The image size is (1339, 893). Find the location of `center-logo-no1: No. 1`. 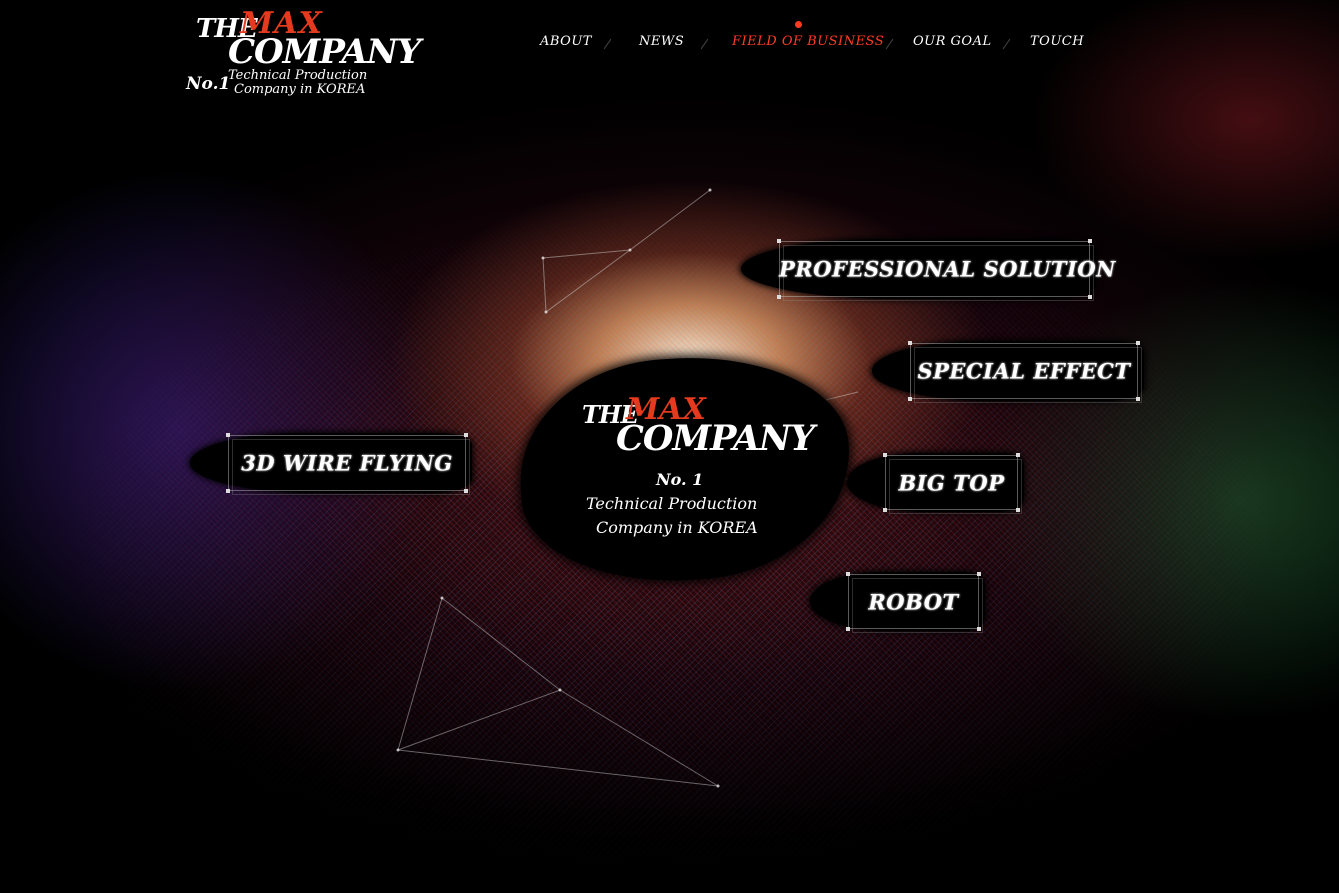

center-logo-no1: No. 1 is located at coordinates (680, 479).